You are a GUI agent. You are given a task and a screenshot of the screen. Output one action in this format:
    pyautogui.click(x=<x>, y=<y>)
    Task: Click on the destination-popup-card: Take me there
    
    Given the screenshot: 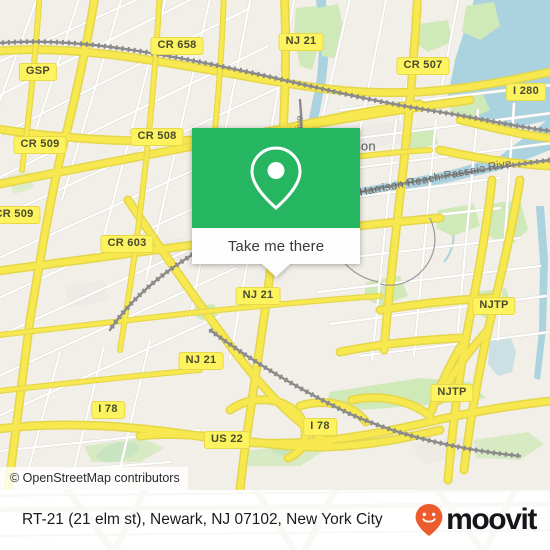 What is the action you would take?
    pyautogui.click(x=276, y=202)
    